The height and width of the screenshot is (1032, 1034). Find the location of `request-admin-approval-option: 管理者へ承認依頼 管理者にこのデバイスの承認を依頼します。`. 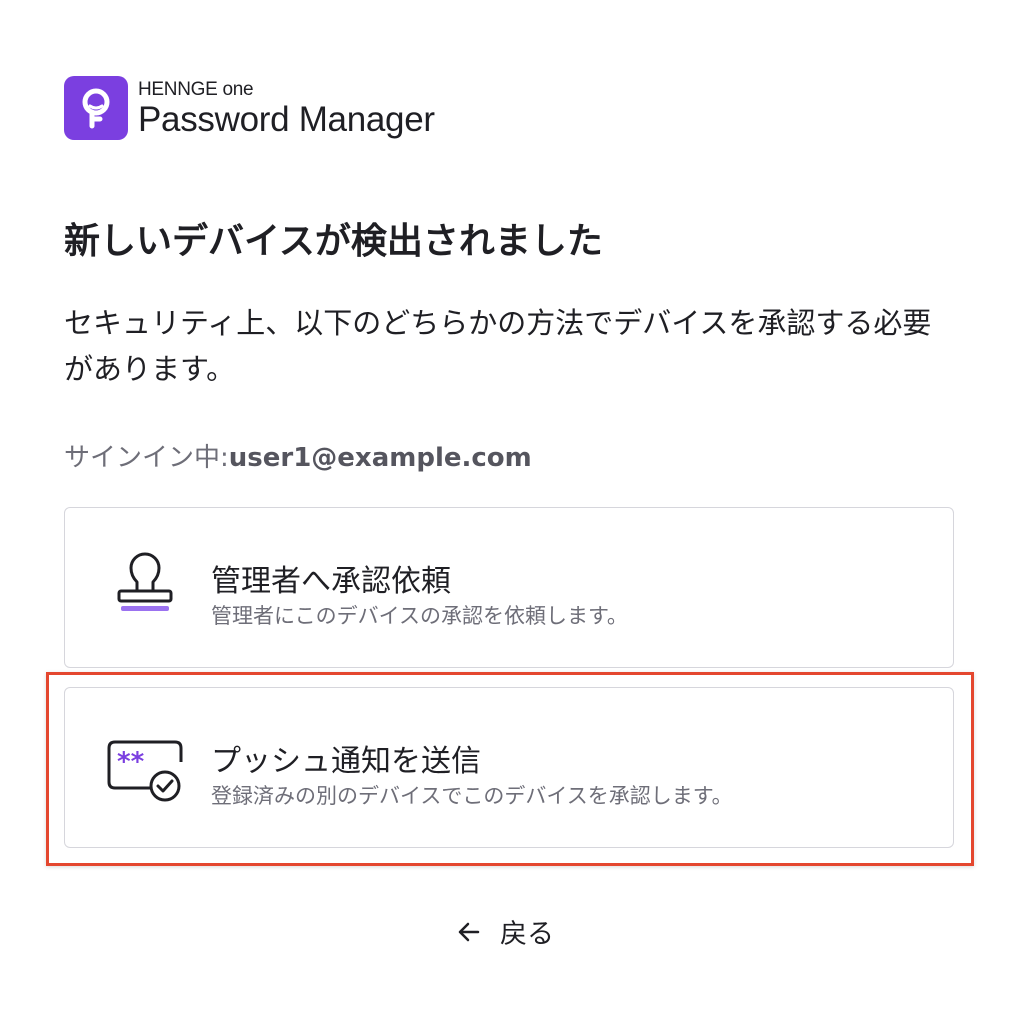

request-admin-approval-option: 管理者へ承認依頼 管理者にこのデバイスの承認を依頼します。 is located at coordinates (509, 587).